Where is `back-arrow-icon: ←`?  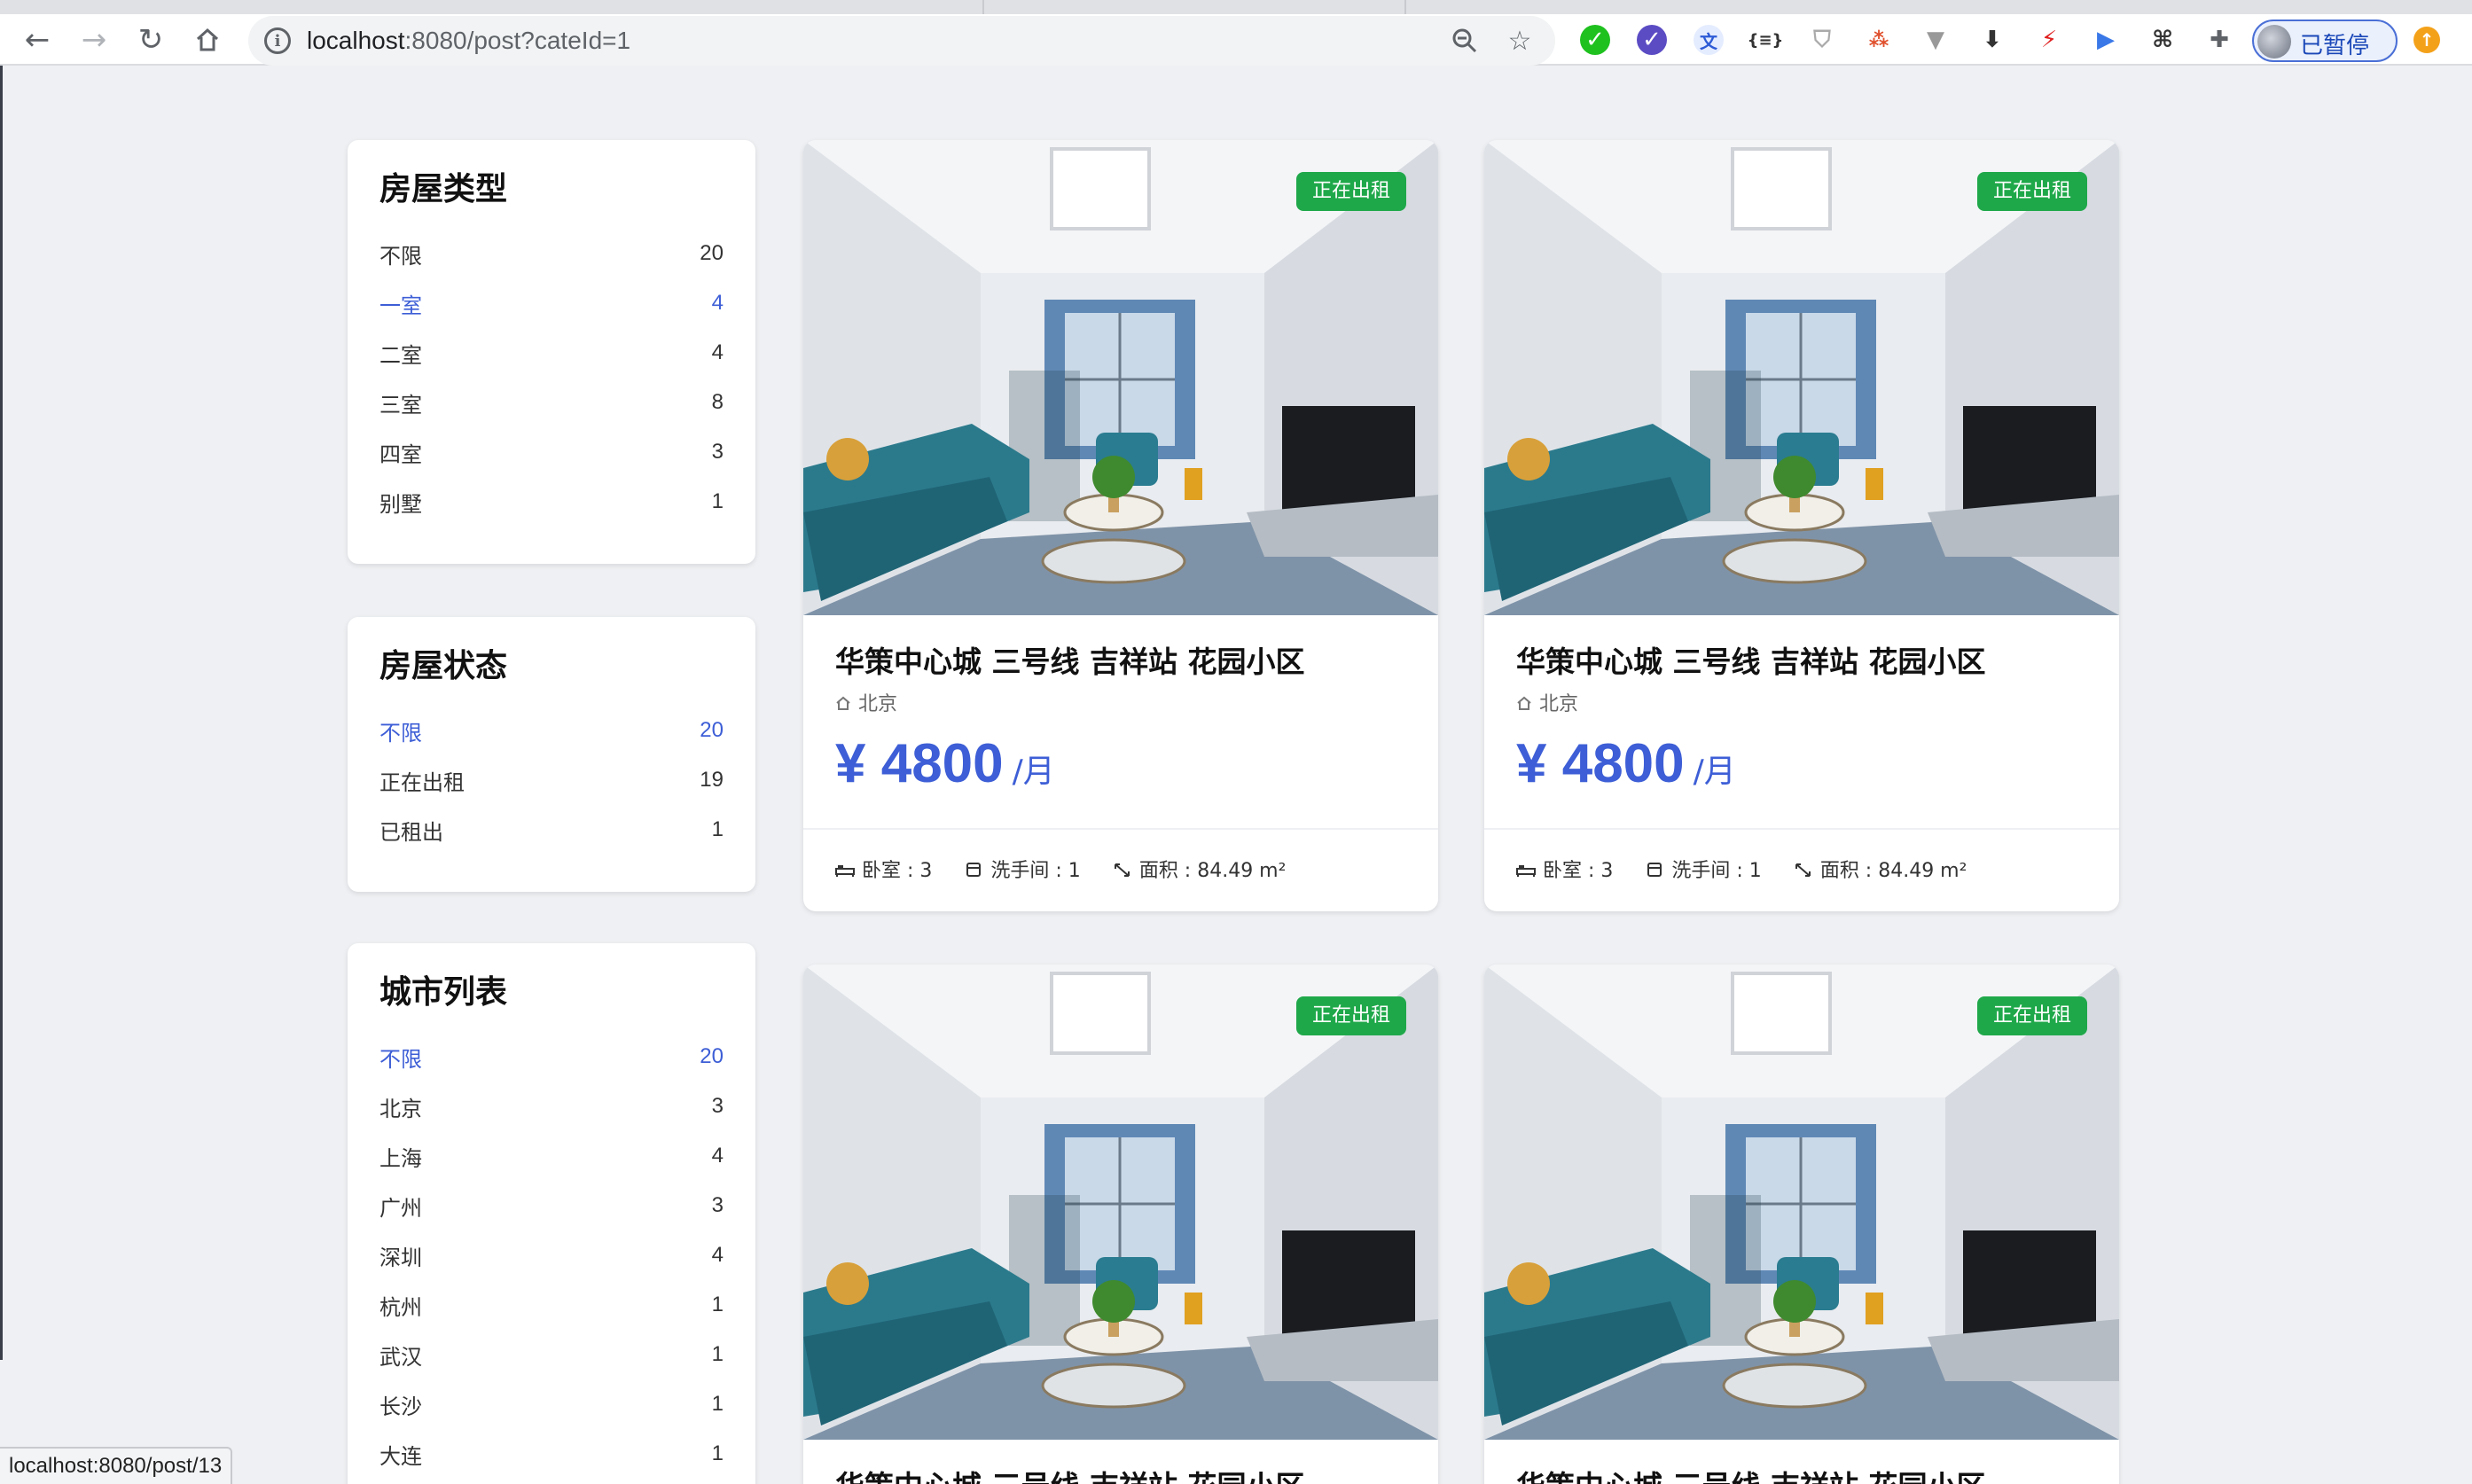 back-arrow-icon: ← is located at coordinates (37, 40).